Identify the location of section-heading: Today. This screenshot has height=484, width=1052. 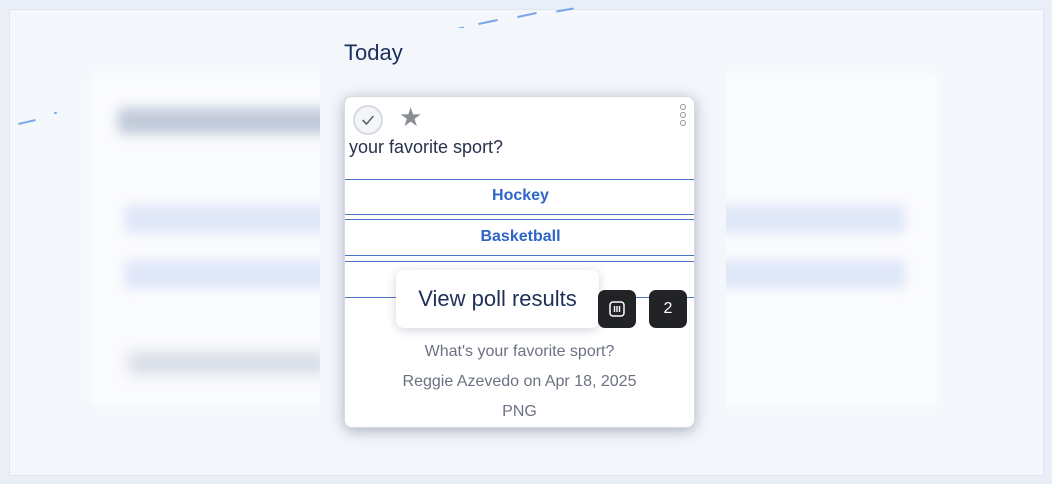
(373, 52).